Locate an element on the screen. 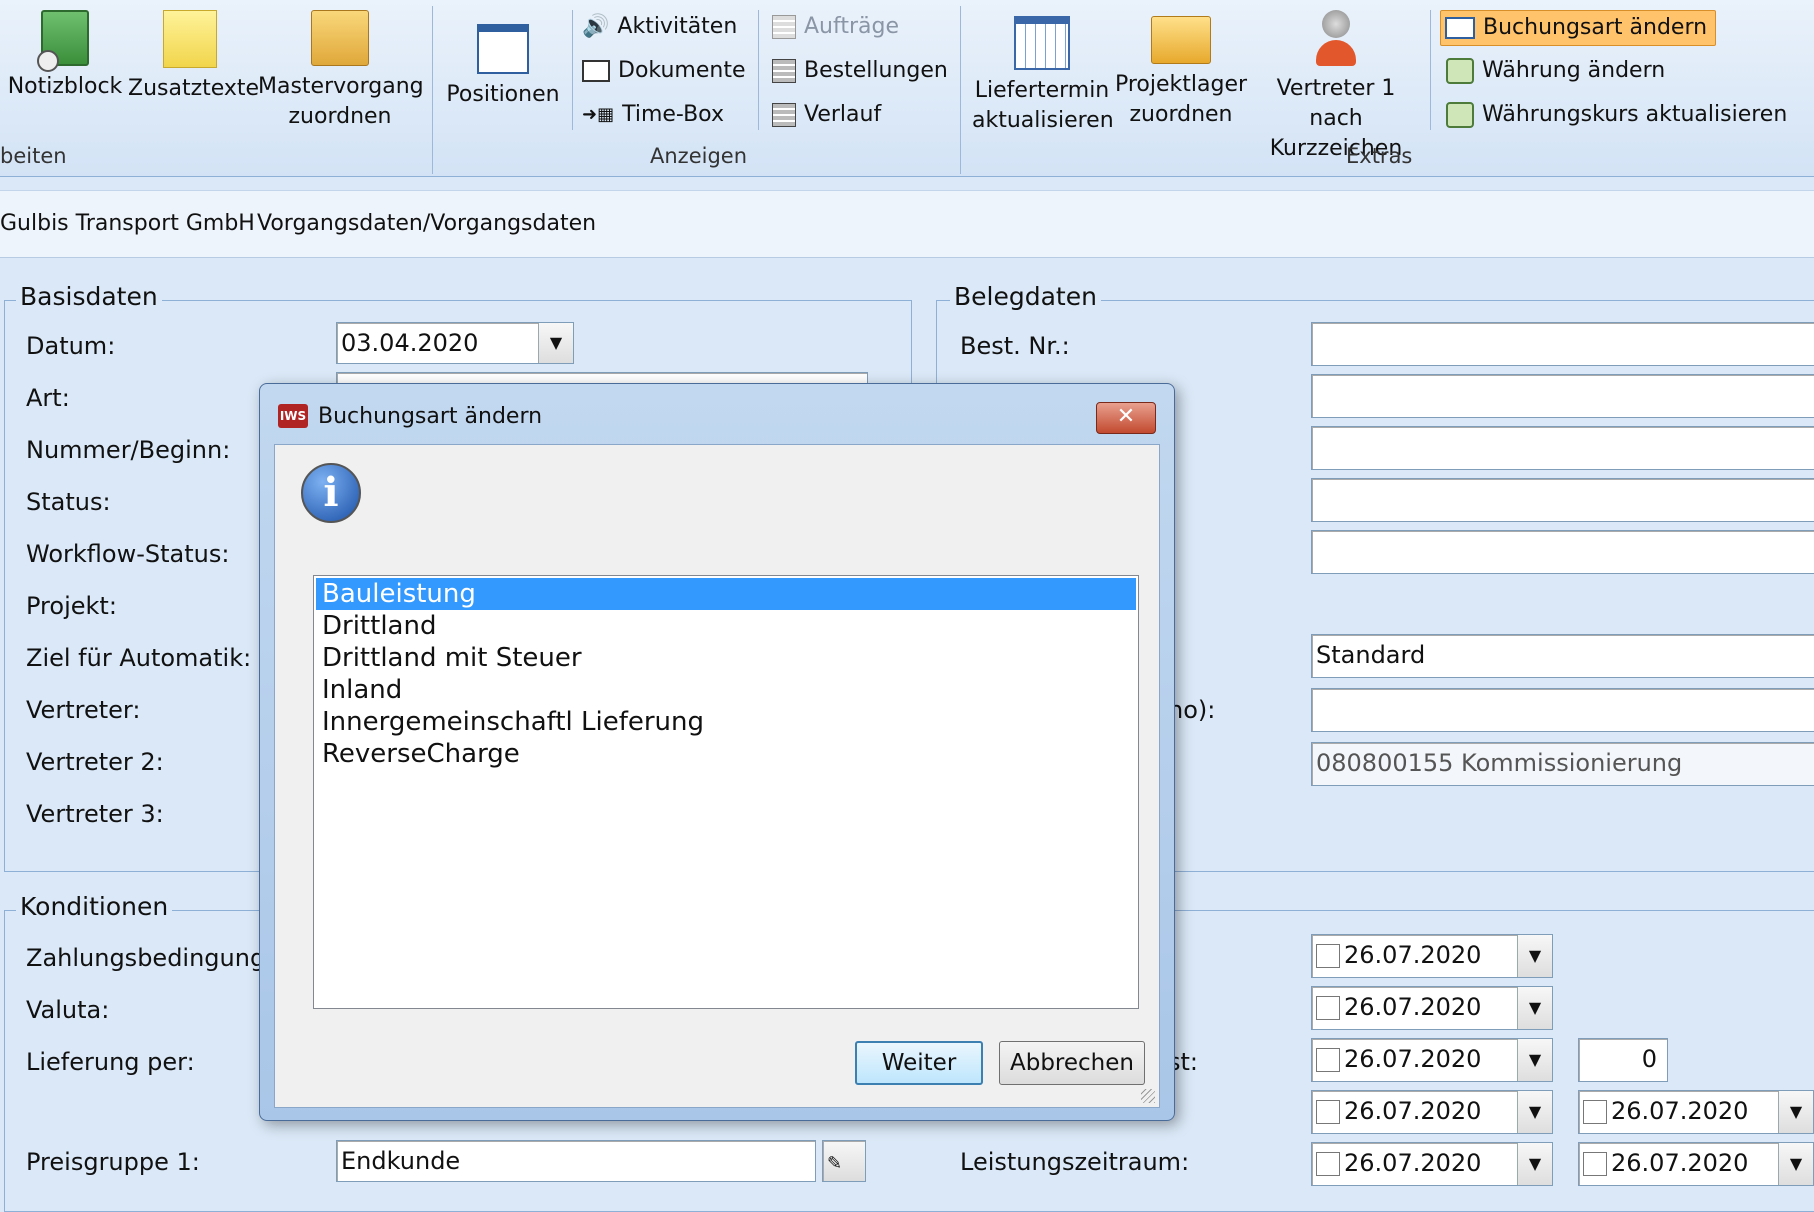  window-icon is located at coordinates (1460, 28).